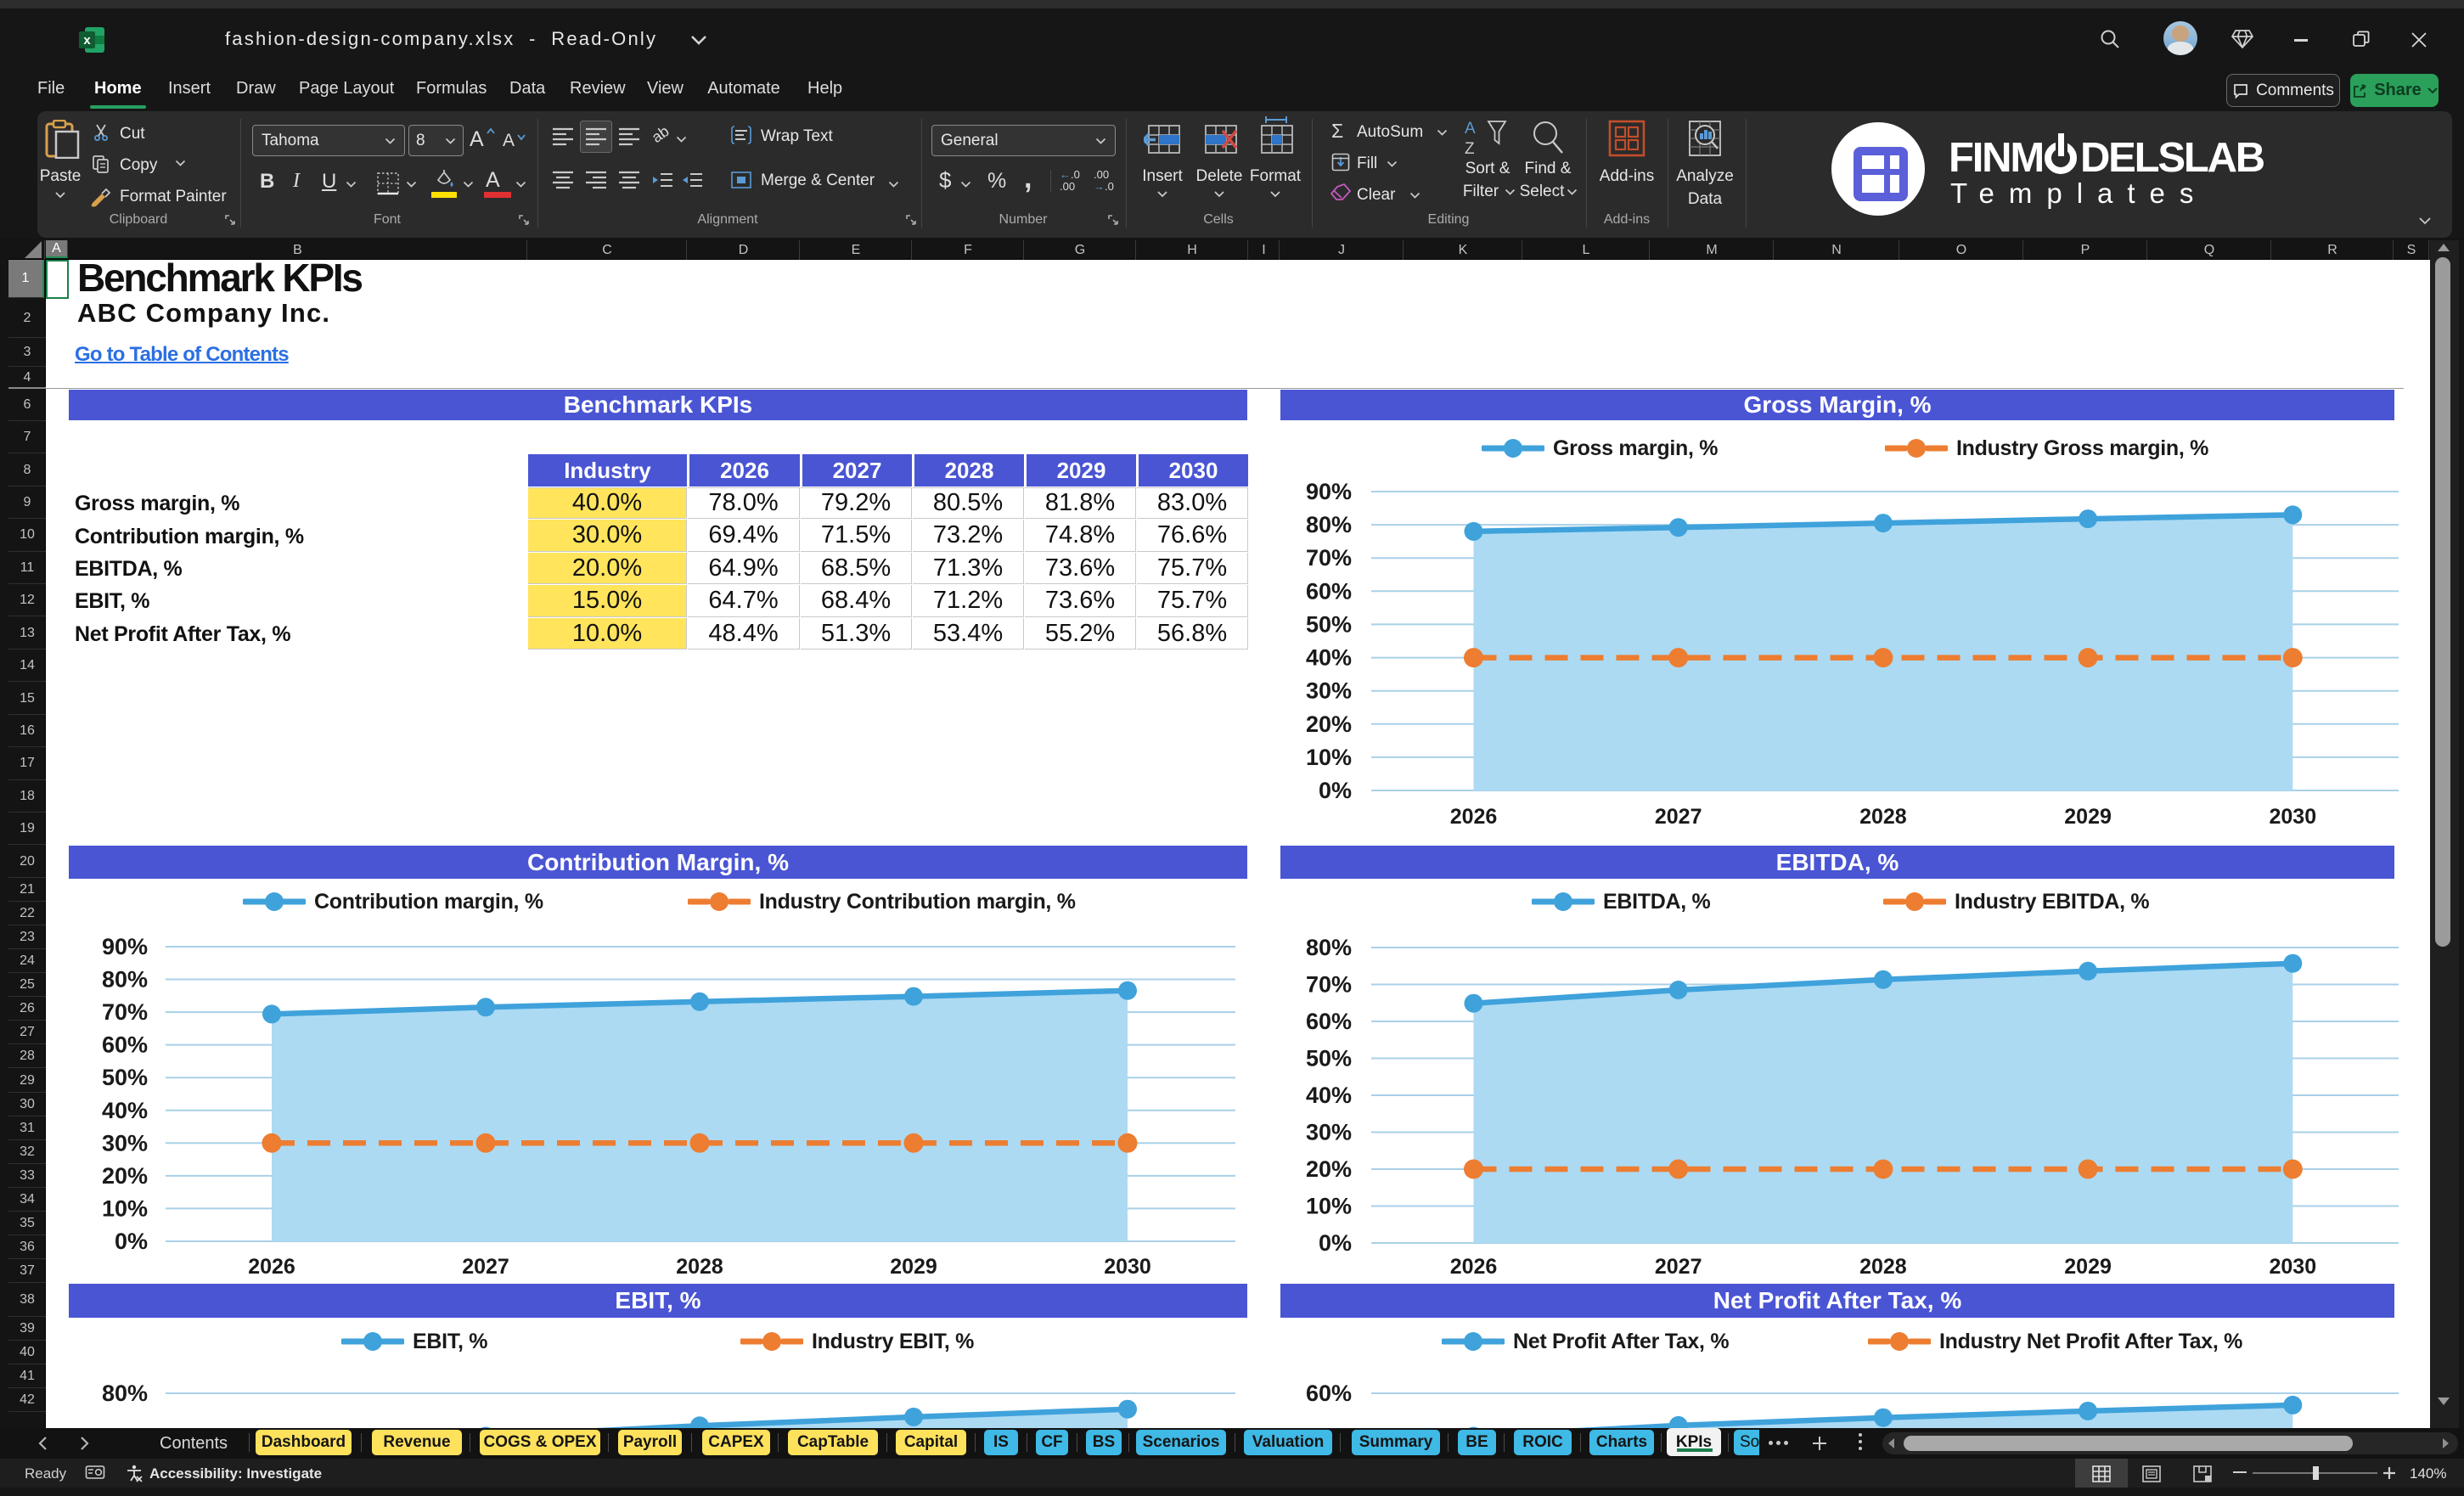 Image resolution: width=2464 pixels, height=1496 pixels. I want to click on svg-text: A, so click(1470, 129).